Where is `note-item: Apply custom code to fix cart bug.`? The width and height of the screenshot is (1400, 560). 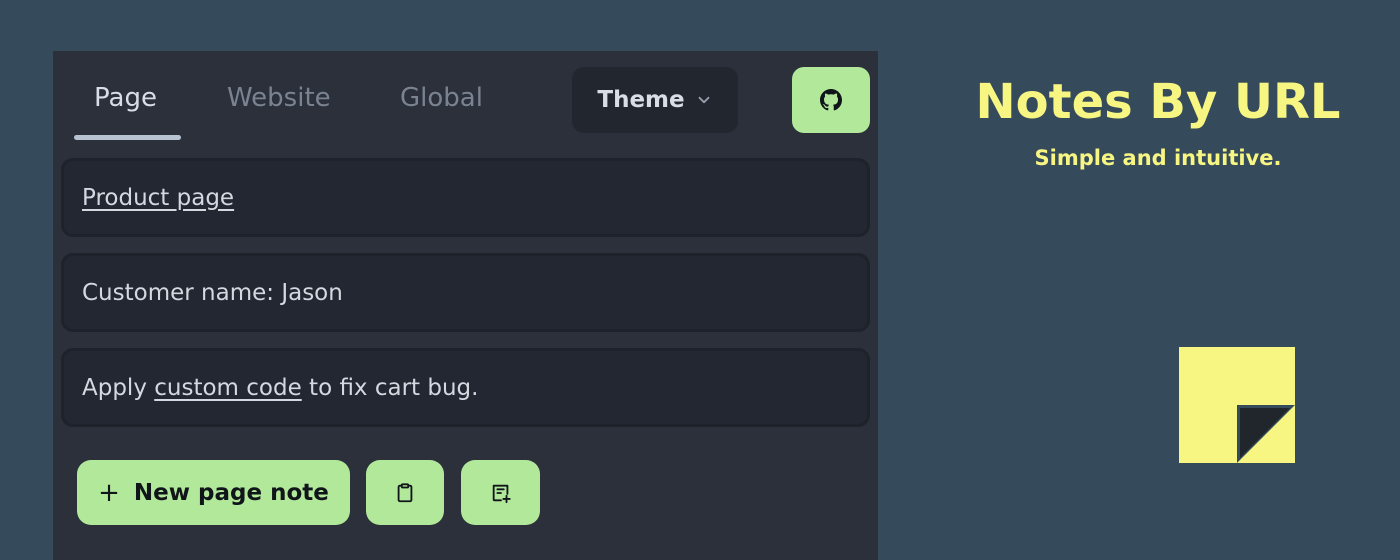
note-item: Apply custom code to fix cart bug. is located at coordinates (465, 387).